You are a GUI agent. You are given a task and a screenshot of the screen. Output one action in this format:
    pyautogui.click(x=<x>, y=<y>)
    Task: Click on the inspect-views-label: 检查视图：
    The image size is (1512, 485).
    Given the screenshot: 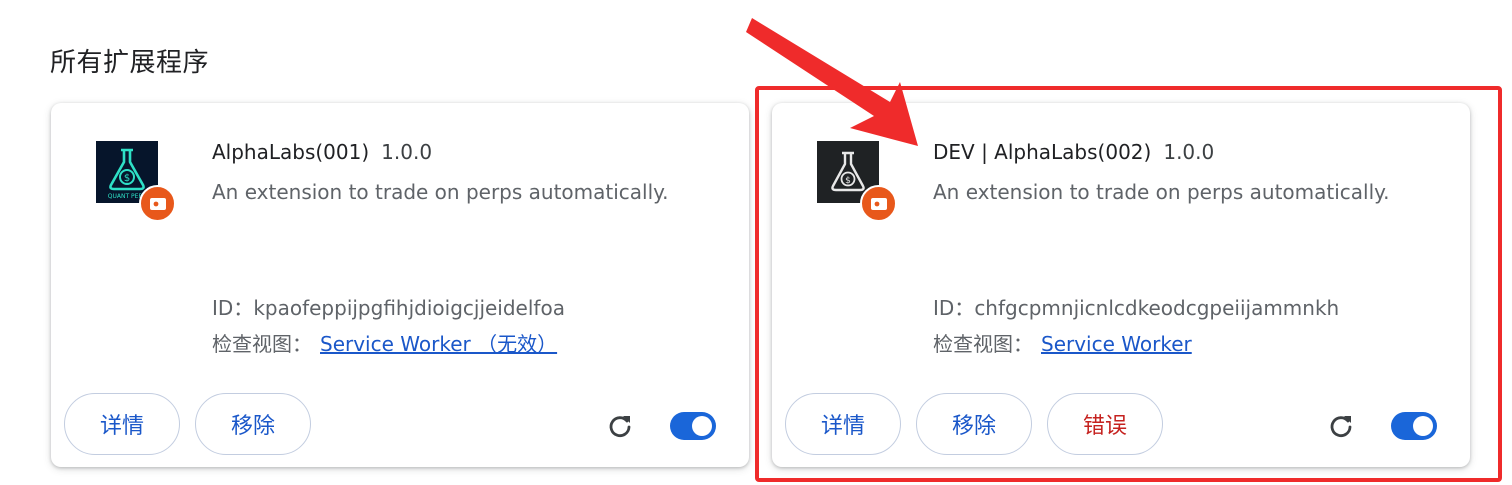 What is the action you would take?
    pyautogui.click(x=262, y=344)
    